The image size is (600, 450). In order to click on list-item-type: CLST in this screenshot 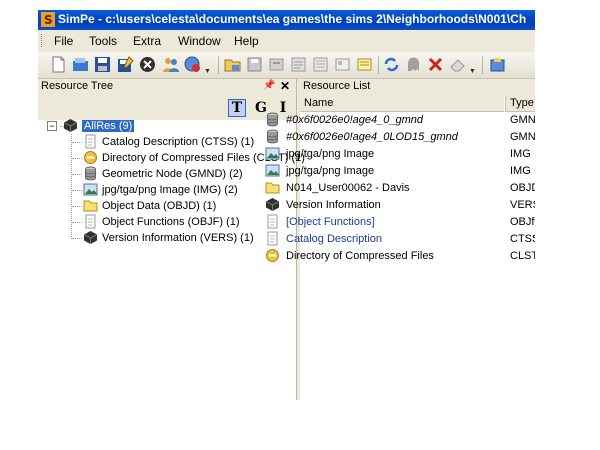, I will do `click(522, 256)`.